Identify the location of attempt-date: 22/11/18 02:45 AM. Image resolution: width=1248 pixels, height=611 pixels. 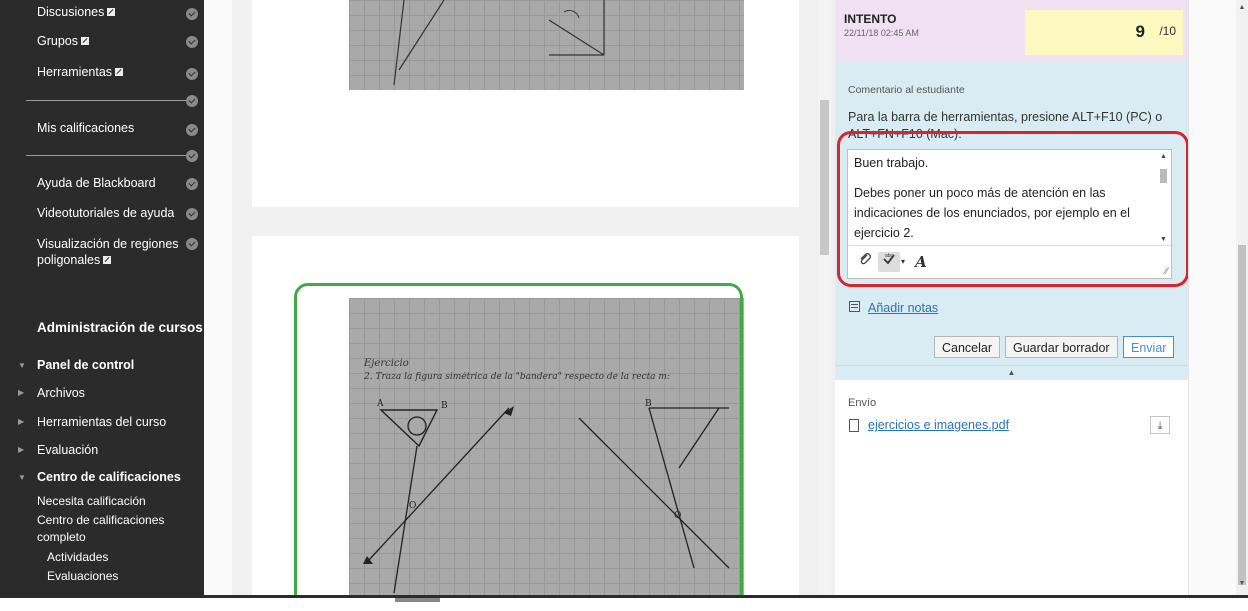
(881, 33).